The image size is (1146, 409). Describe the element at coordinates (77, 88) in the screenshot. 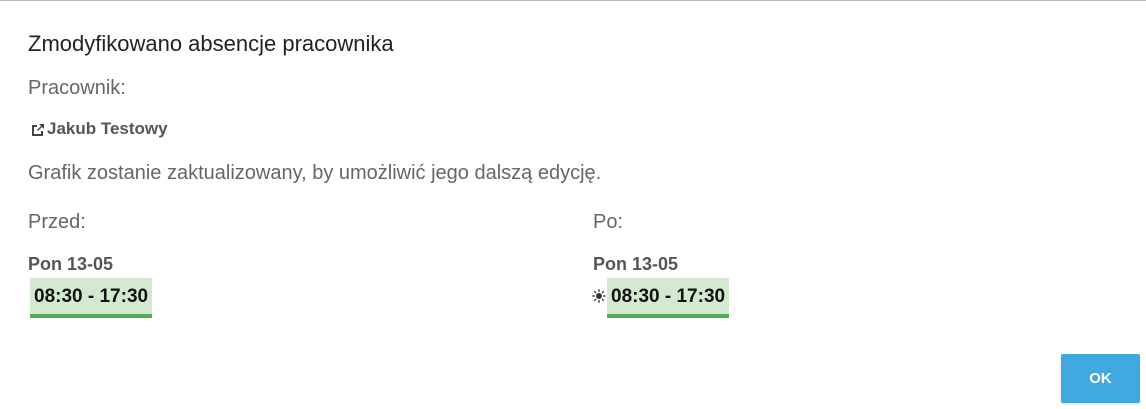

I see `employee-label: Pracownik:` at that location.